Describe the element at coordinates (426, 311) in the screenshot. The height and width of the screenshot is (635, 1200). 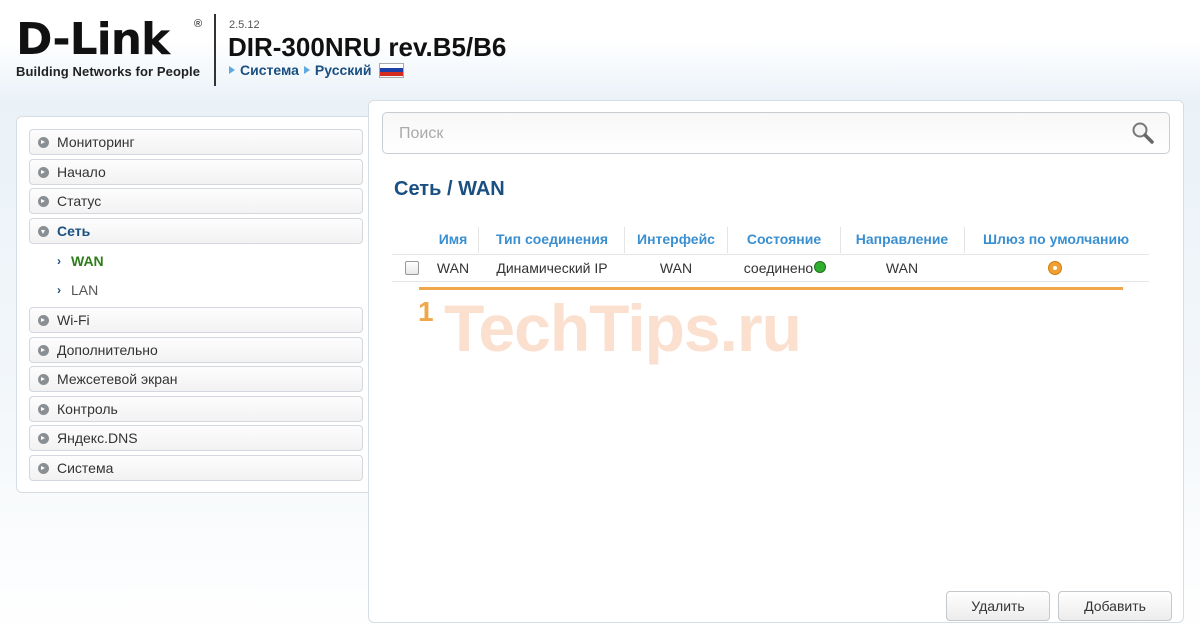
I see `annotation-number: 1` at that location.